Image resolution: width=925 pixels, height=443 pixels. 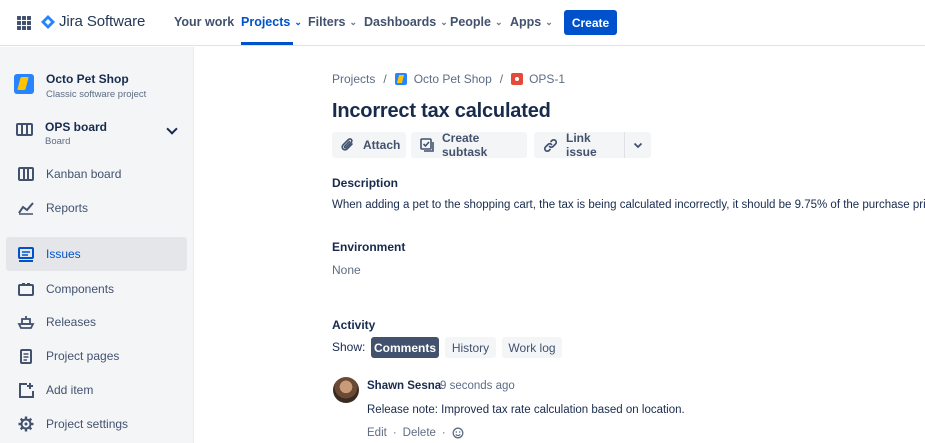 I want to click on breadcrumb-project: Octo Pet Shop, so click(x=453, y=79).